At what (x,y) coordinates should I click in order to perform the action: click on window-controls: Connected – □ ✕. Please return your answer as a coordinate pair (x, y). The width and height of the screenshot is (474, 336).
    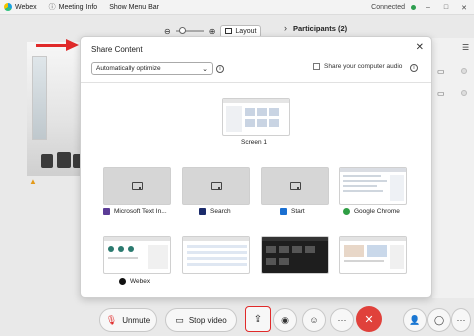
    Looking at the image, I should click on (420, 7).